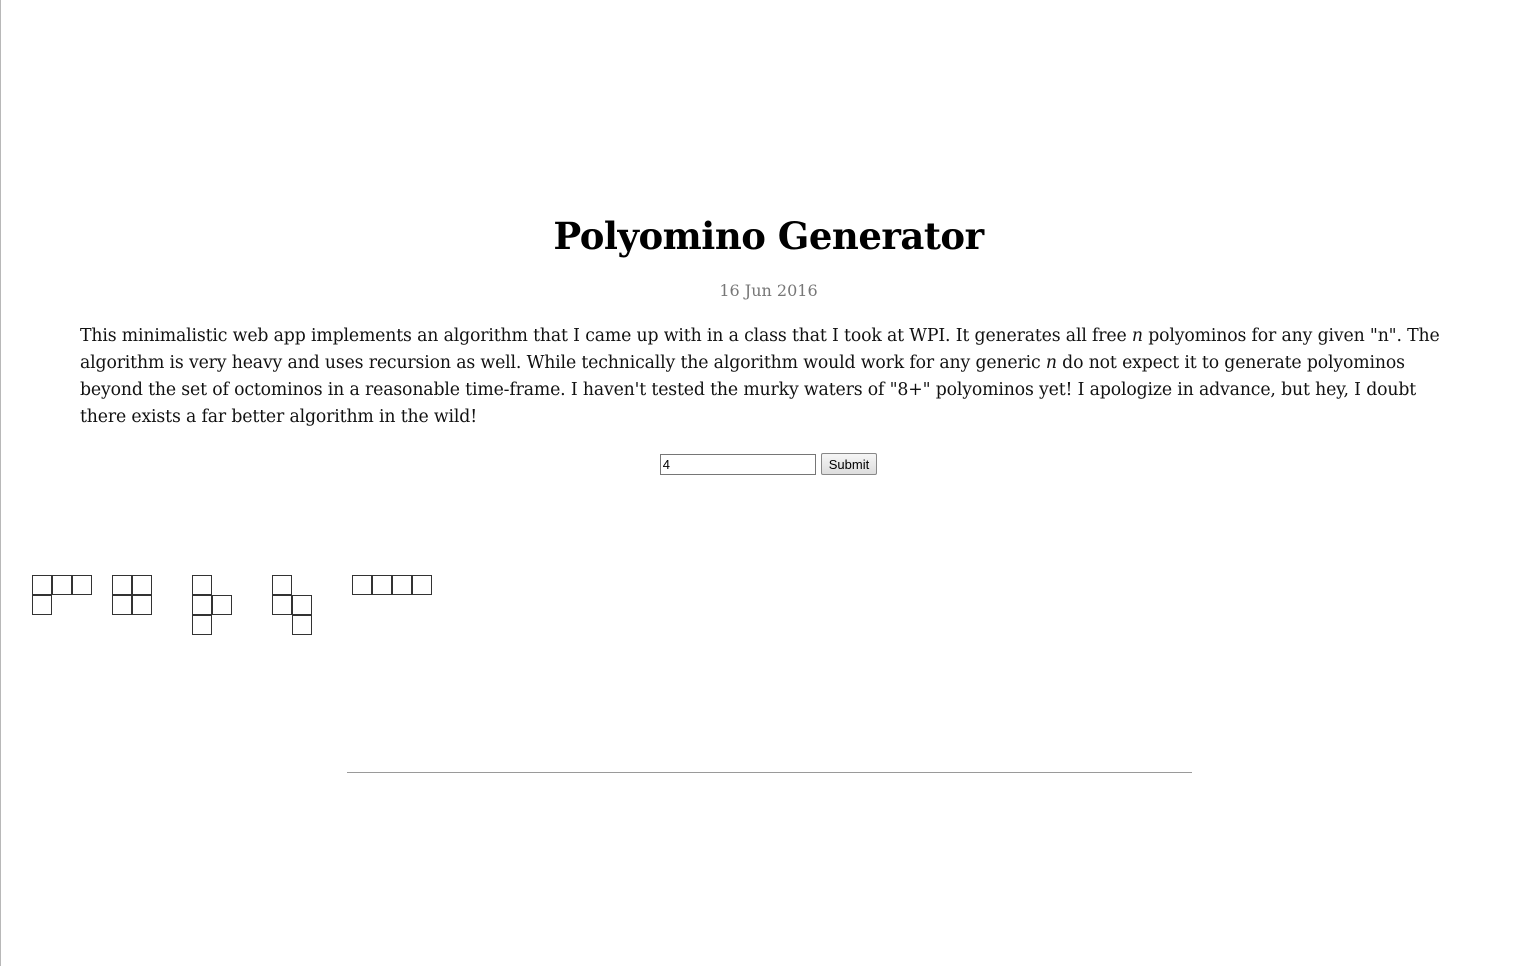  Describe the element at coordinates (768, 290) in the screenshot. I see `post-date: 16 Jun 2016` at that location.